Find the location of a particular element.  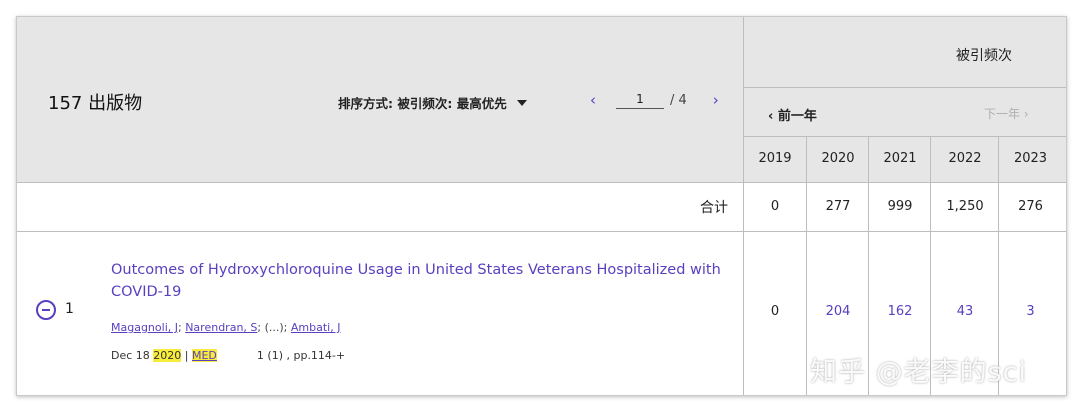

next-year-button: 下一年 › is located at coordinates (1006, 113).